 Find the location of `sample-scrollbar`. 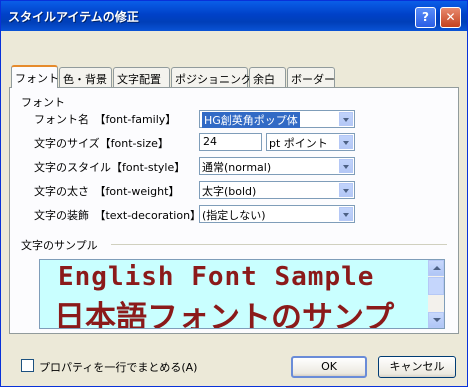

sample-scrollbar is located at coordinates (436, 294).